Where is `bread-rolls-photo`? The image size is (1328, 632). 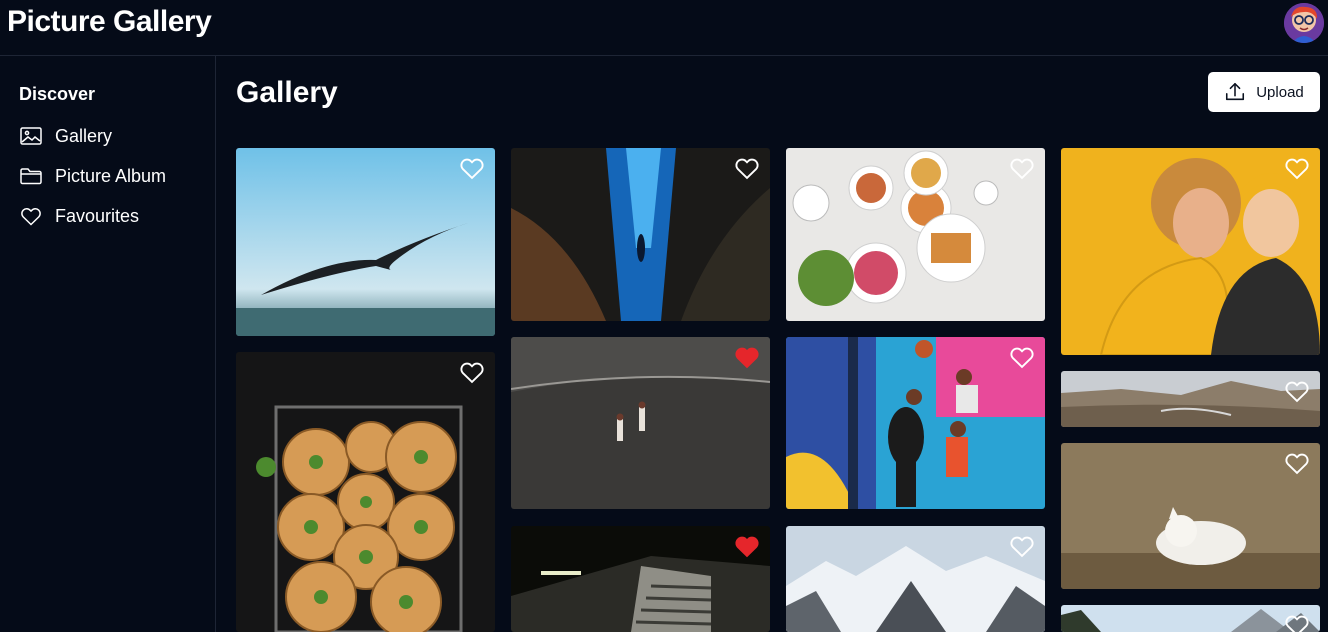 bread-rolls-photo is located at coordinates (365, 492).